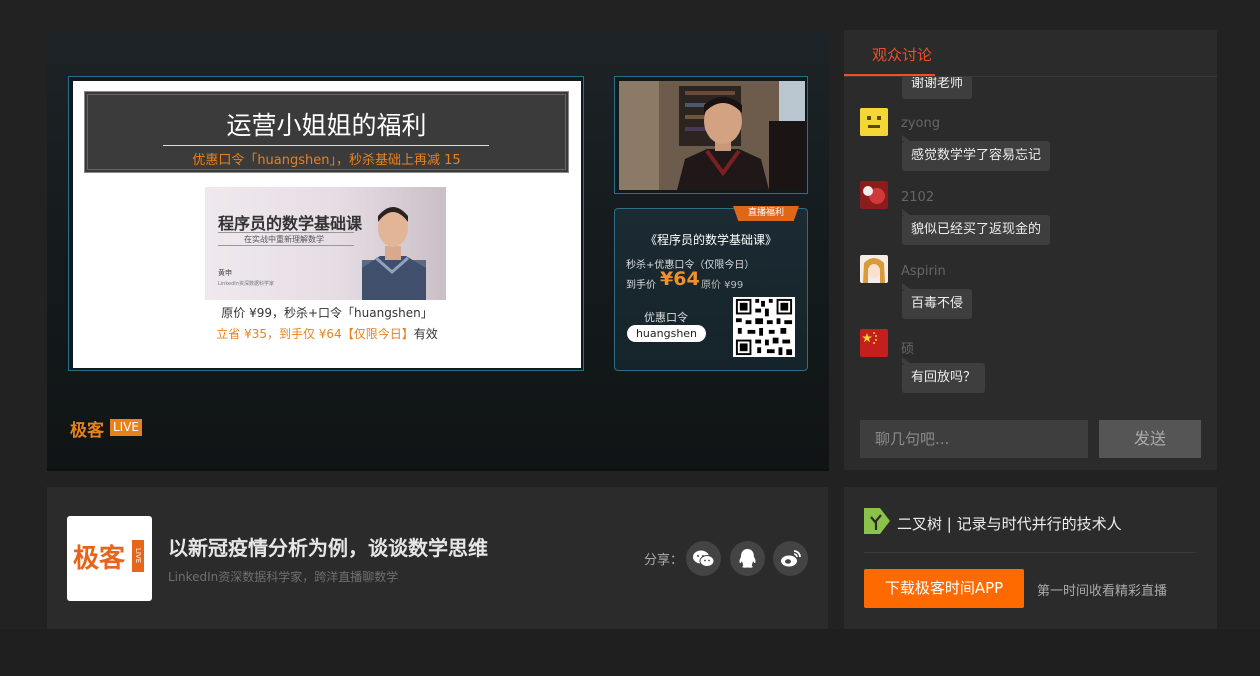  What do you see at coordinates (394, 253) in the screenshot?
I see `author-portrait` at bounding box center [394, 253].